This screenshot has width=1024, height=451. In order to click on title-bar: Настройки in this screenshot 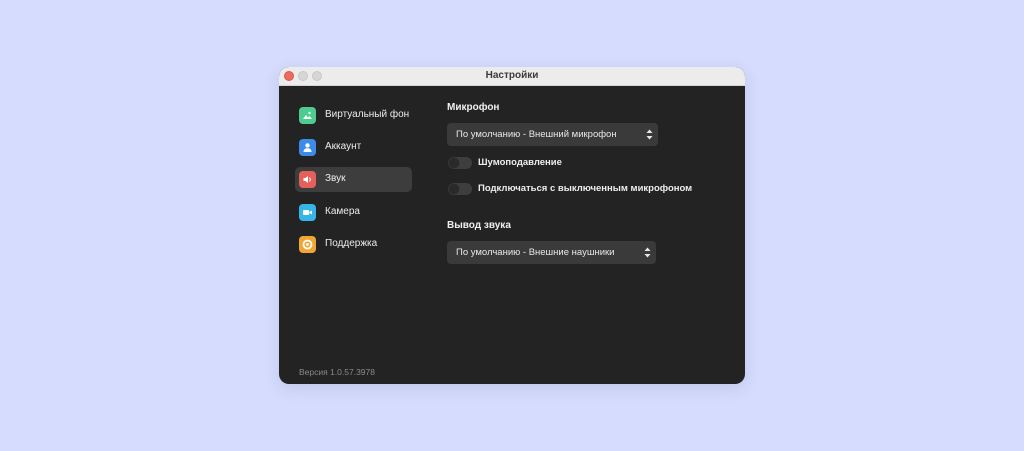, I will do `click(512, 76)`.